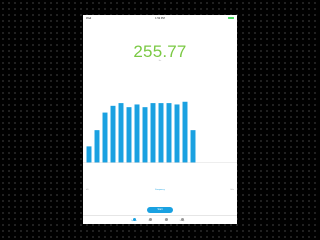  What do you see at coordinates (231, 17) in the screenshot?
I see `battery-icon` at bounding box center [231, 17].